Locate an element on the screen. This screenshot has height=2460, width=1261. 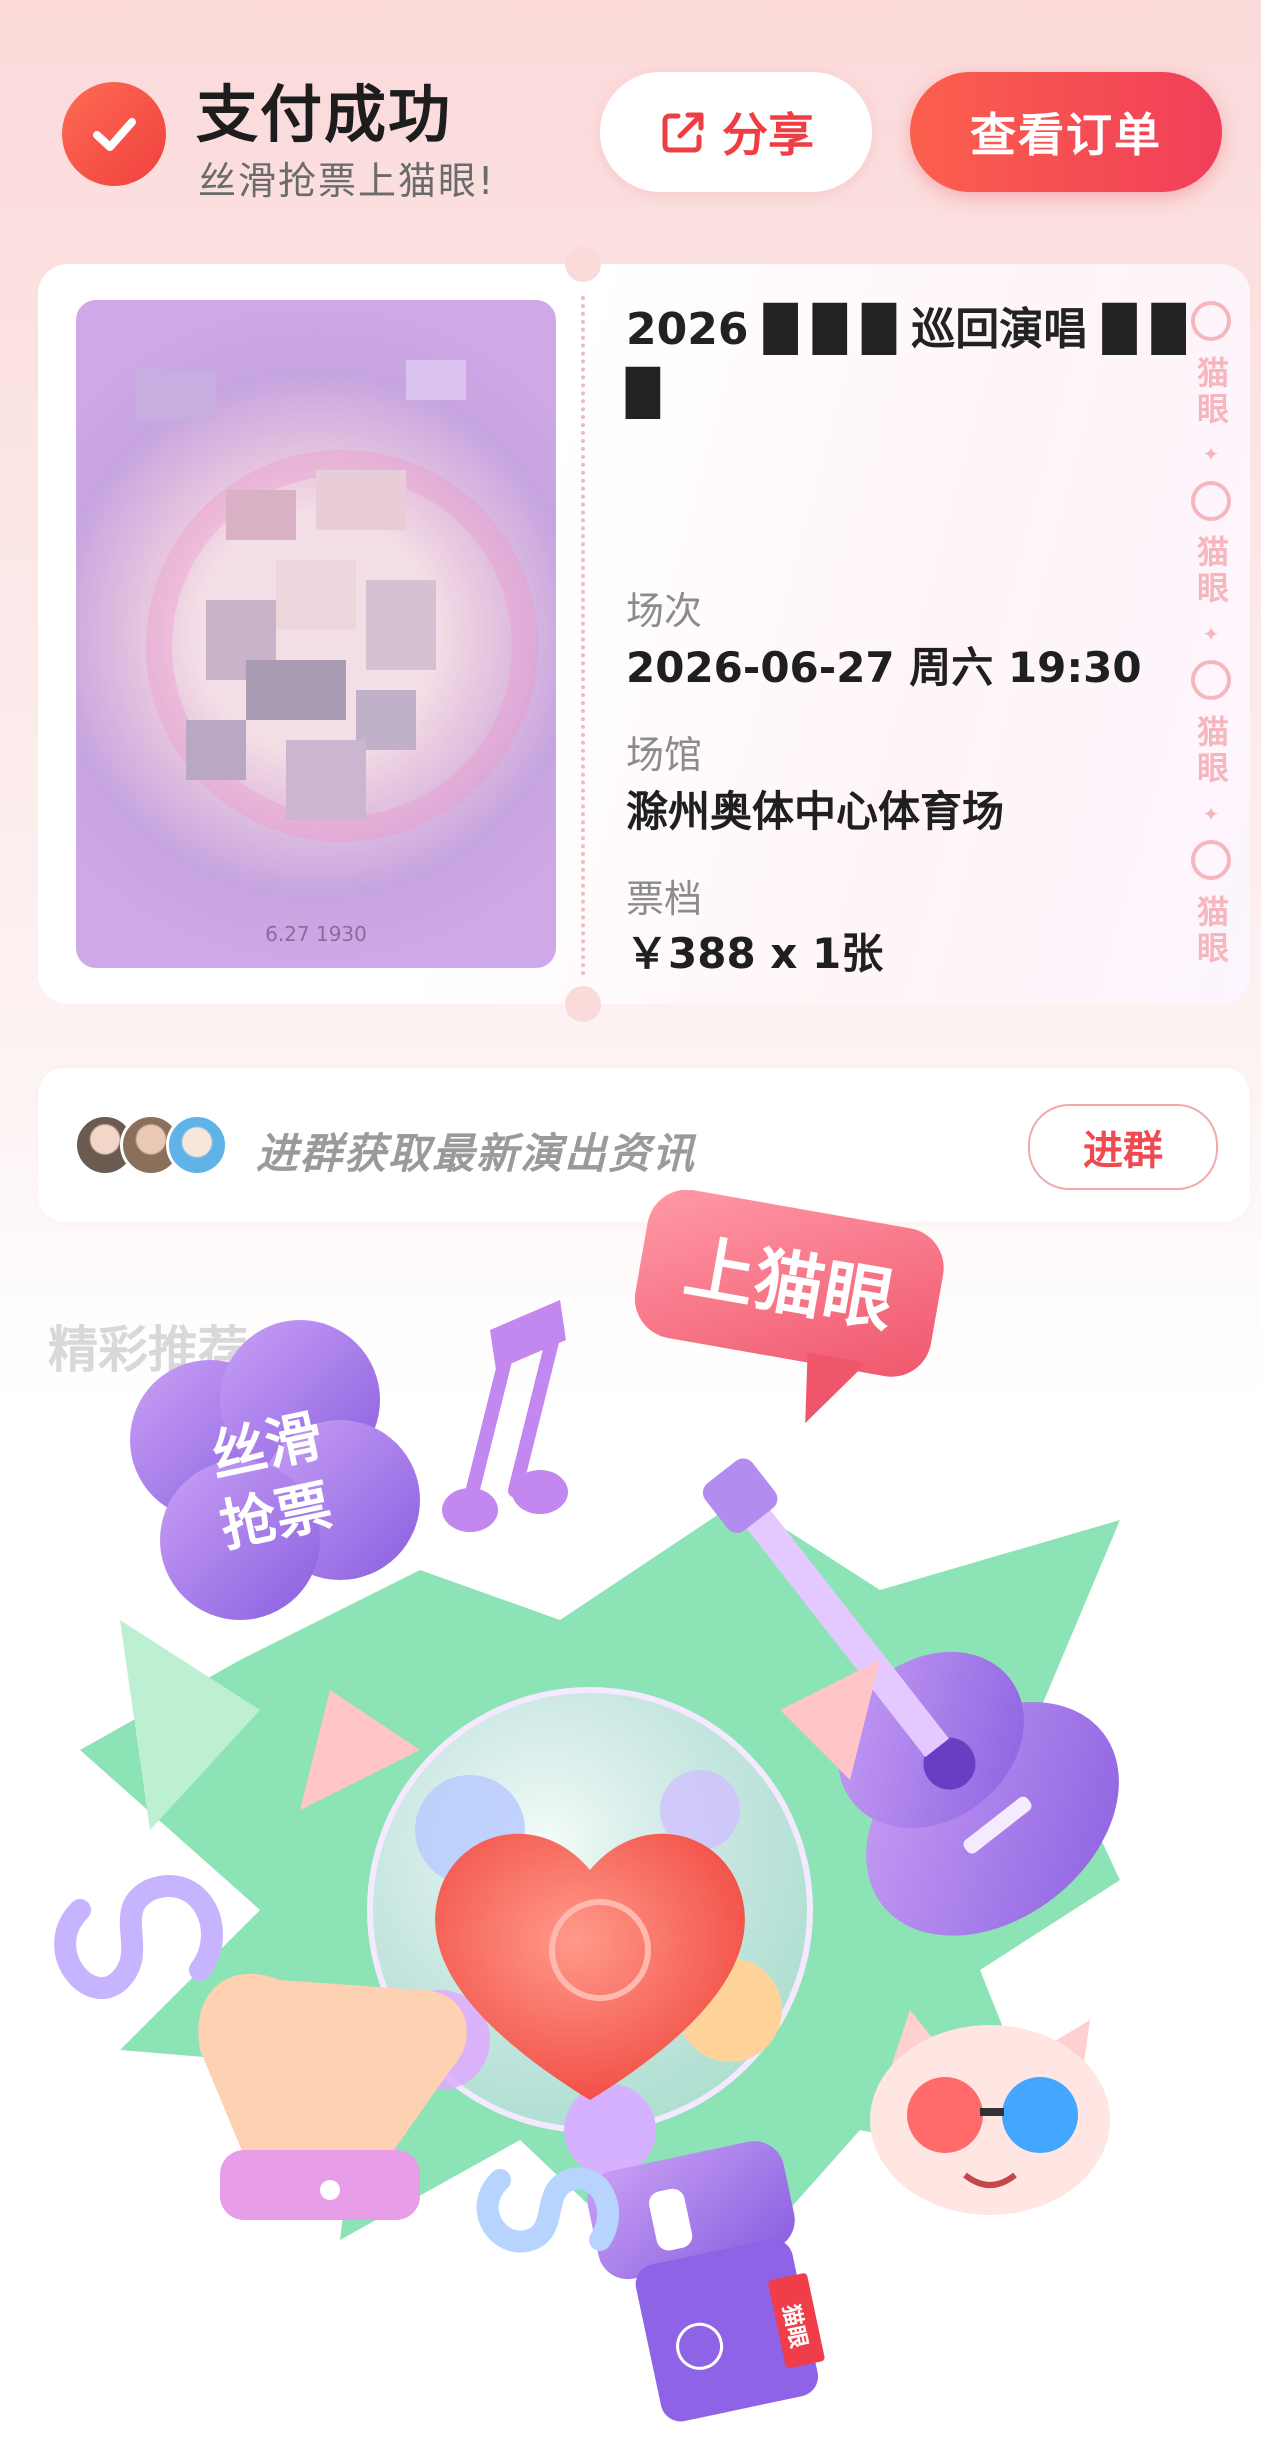
avatar is located at coordinates (197, 1145).